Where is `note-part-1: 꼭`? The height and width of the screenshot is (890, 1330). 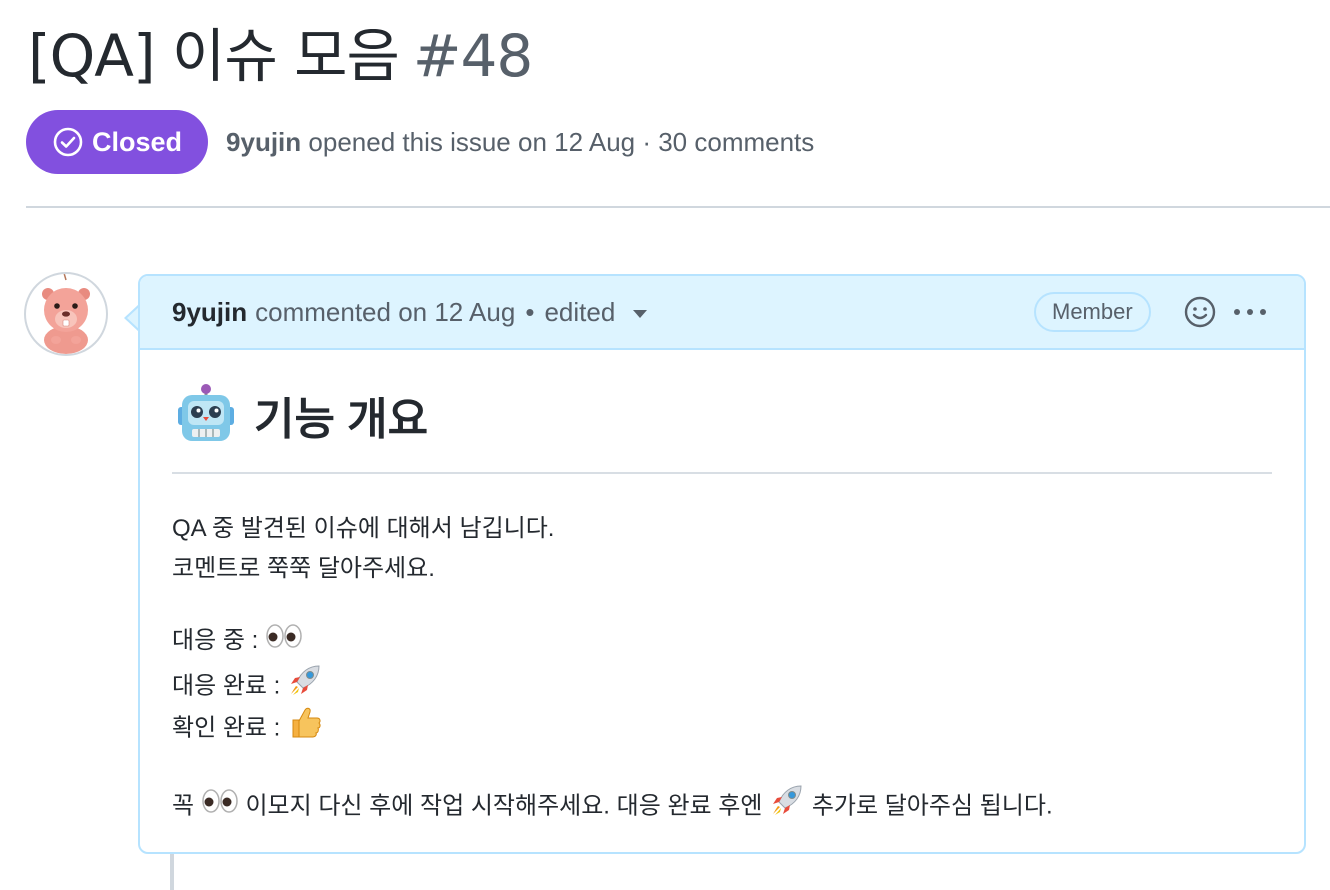
note-part-1: 꼭 is located at coordinates (183, 806).